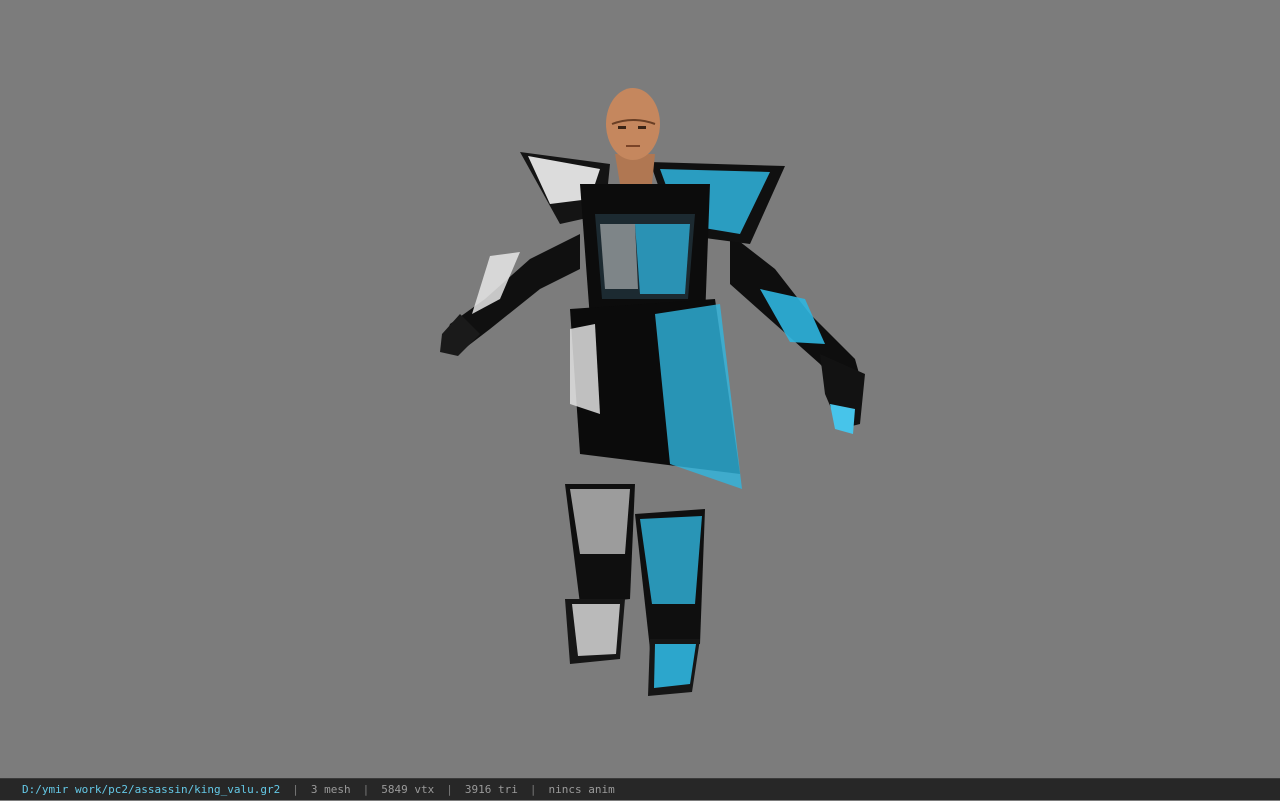 The height and width of the screenshot is (801, 1280). Describe the element at coordinates (581, 789) in the screenshot. I see `animation-status-label: nincs anim` at that location.